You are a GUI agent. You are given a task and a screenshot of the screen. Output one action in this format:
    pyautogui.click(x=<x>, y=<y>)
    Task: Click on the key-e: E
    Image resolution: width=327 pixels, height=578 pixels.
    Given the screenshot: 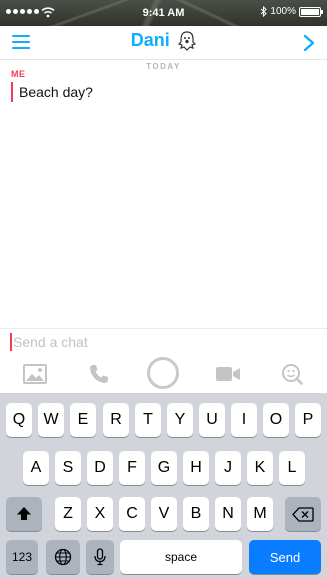 What is the action you would take?
    pyautogui.click(x=83, y=420)
    